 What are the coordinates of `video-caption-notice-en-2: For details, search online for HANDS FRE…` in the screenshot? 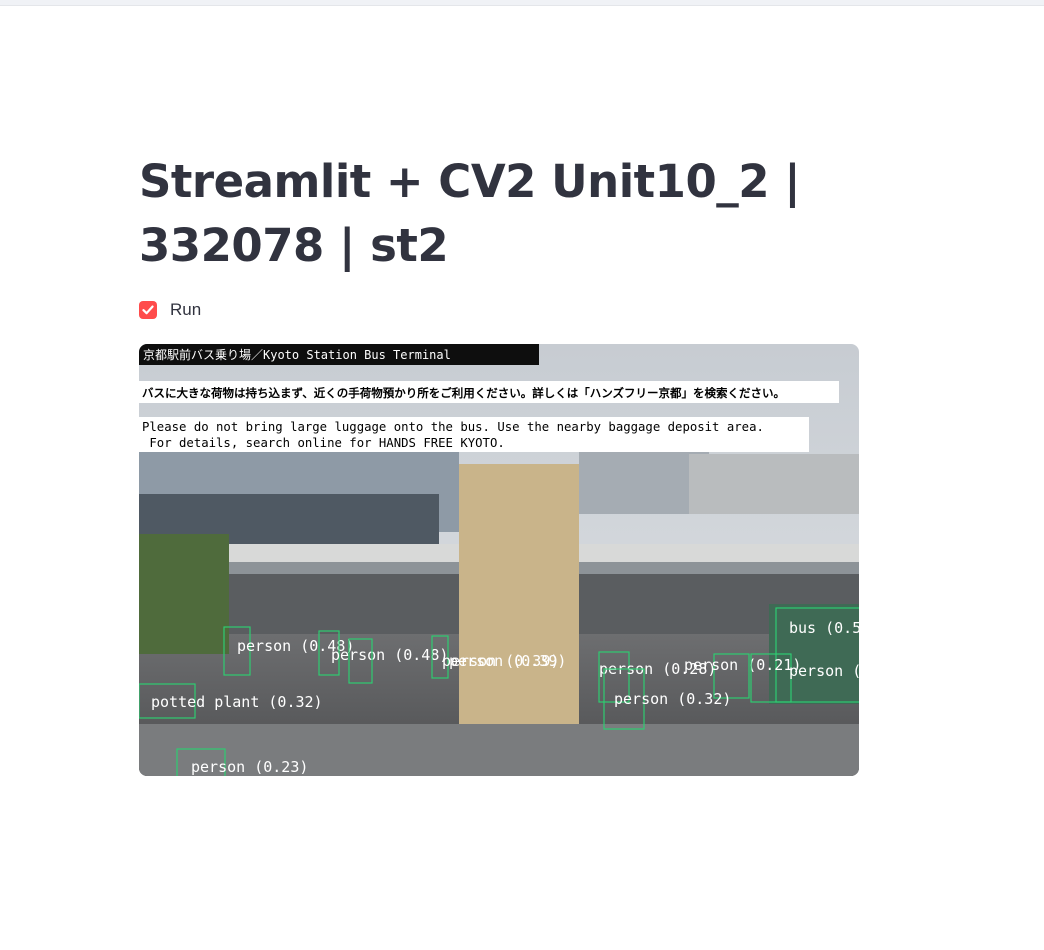 It's located at (323, 443).